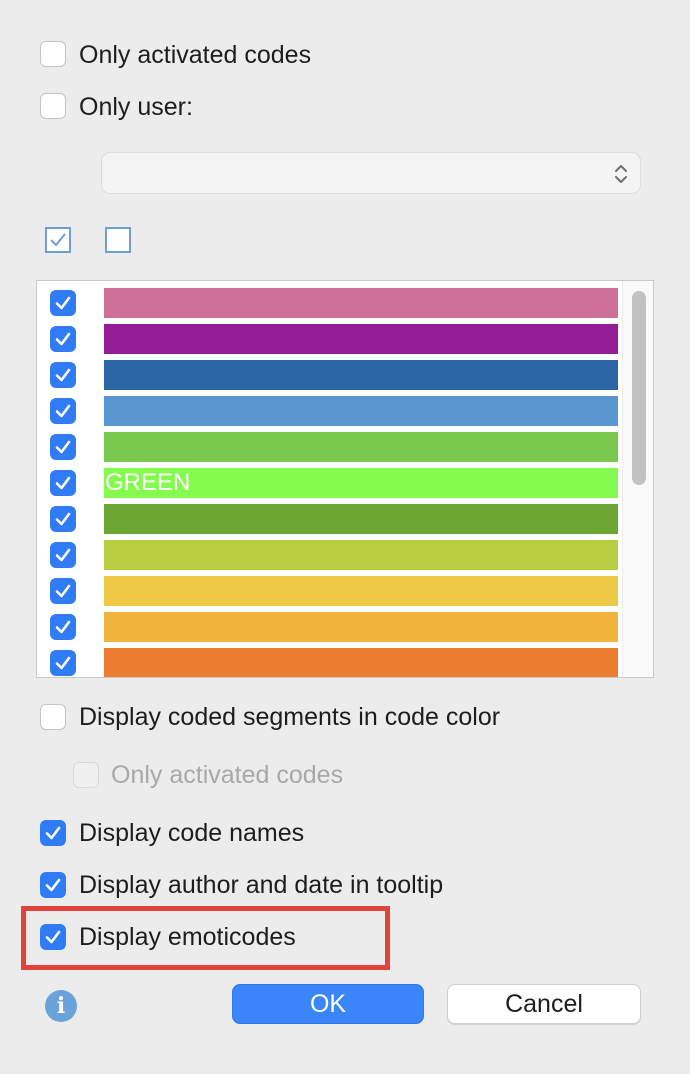 The width and height of the screenshot is (690, 1074). I want to click on only-activated-codes-checkbox, so click(53, 54).